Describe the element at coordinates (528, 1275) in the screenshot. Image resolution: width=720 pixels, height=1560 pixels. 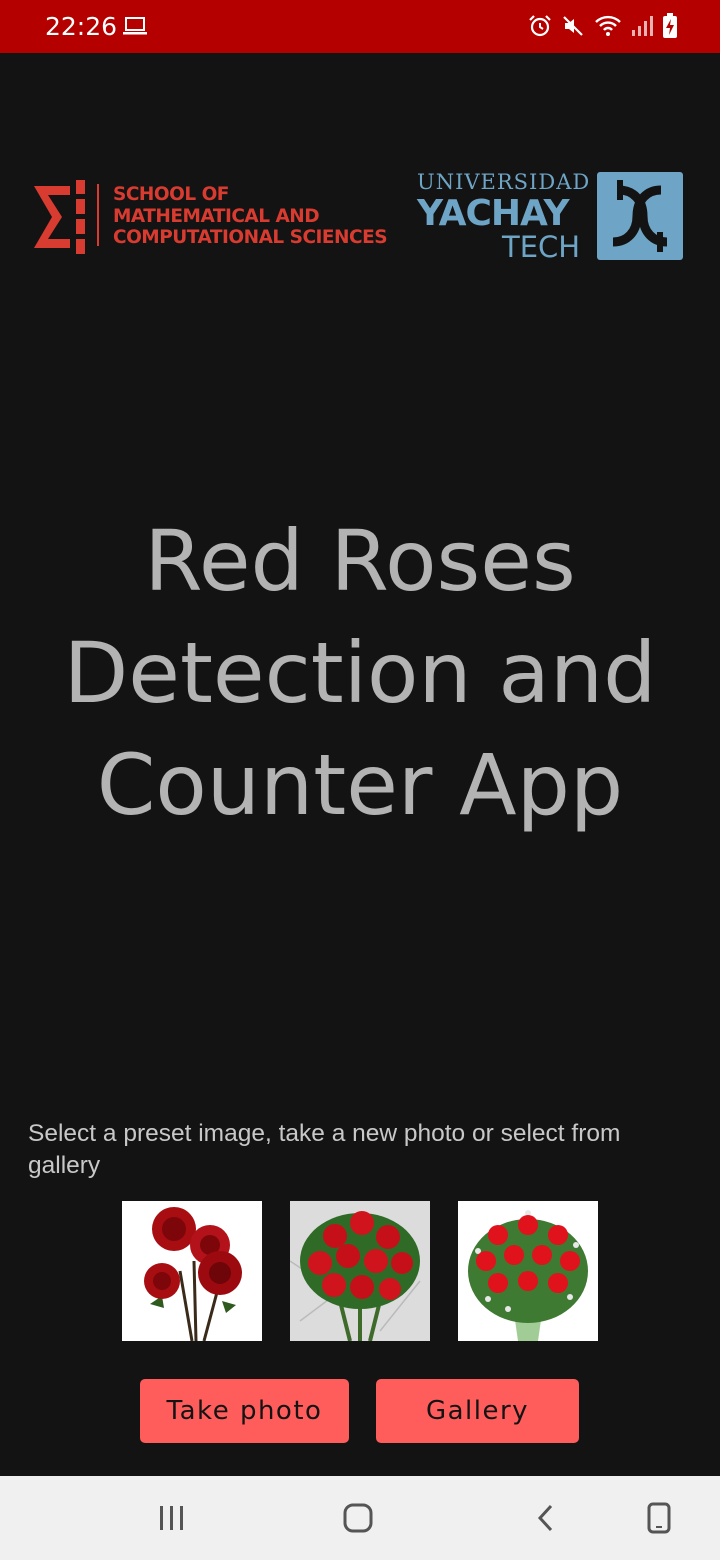
I see `rose-vase-image` at that location.